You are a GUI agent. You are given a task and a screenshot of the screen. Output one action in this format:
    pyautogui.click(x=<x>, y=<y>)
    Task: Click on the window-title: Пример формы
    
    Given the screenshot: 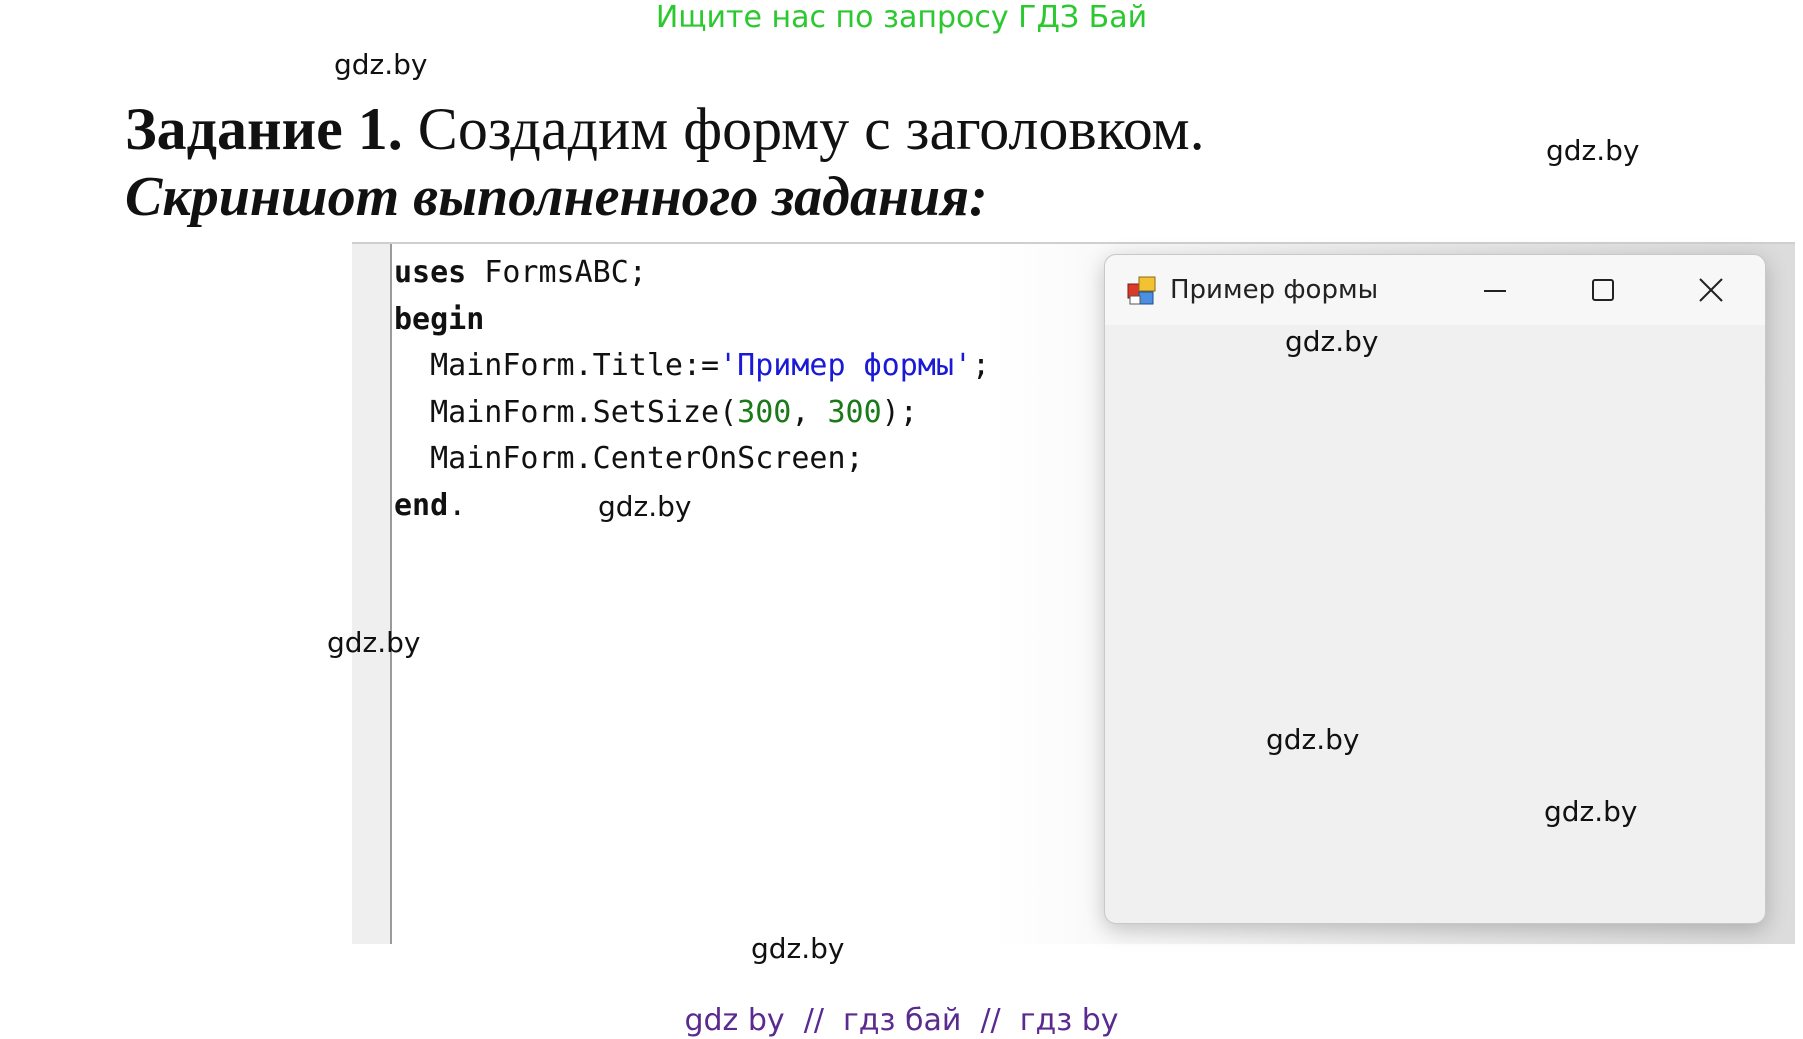 What is the action you would take?
    pyautogui.click(x=1274, y=290)
    